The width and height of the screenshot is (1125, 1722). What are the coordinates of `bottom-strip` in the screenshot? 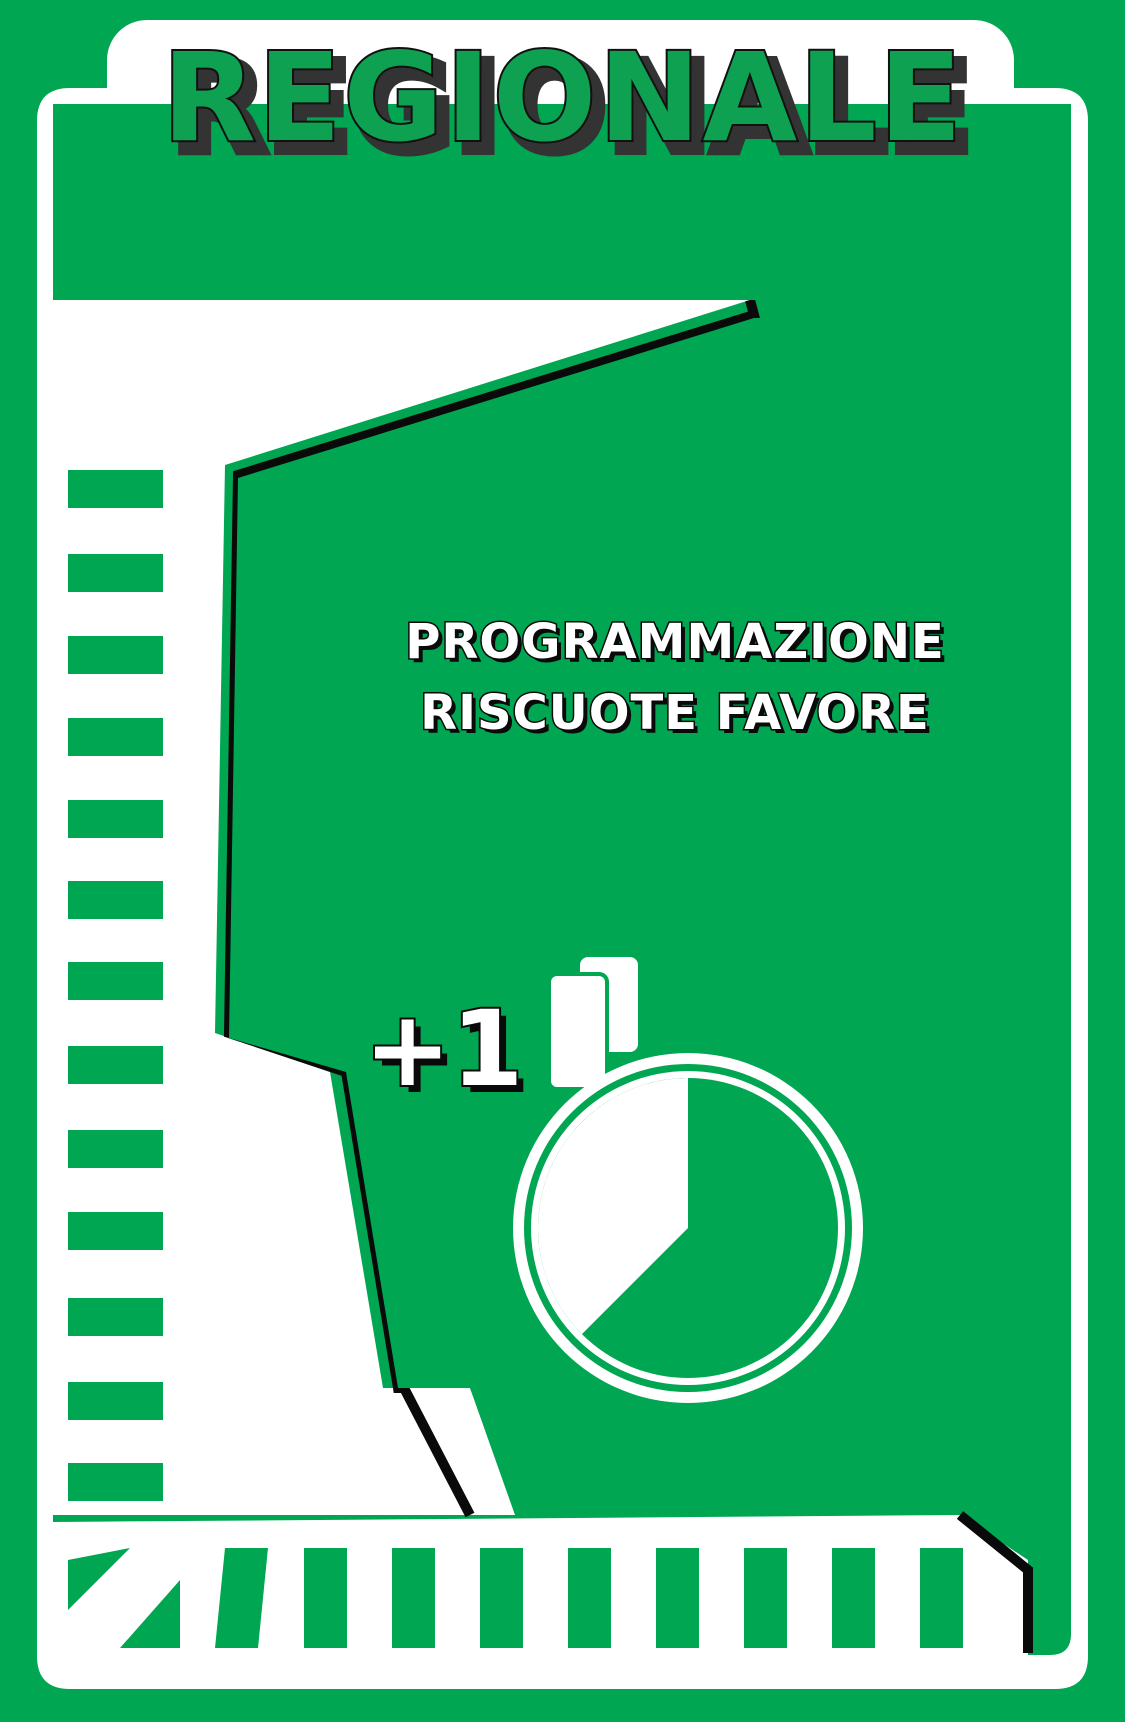 It's located at (540, 1585).